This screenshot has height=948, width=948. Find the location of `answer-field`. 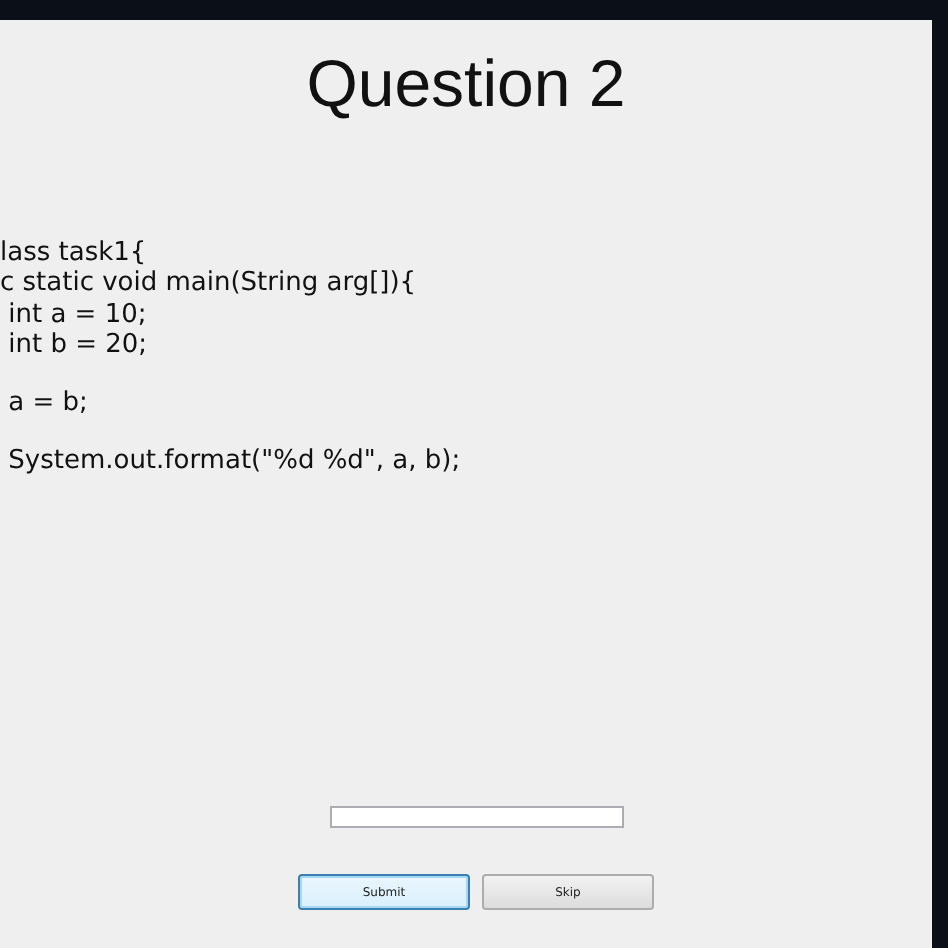

answer-field is located at coordinates (477, 817).